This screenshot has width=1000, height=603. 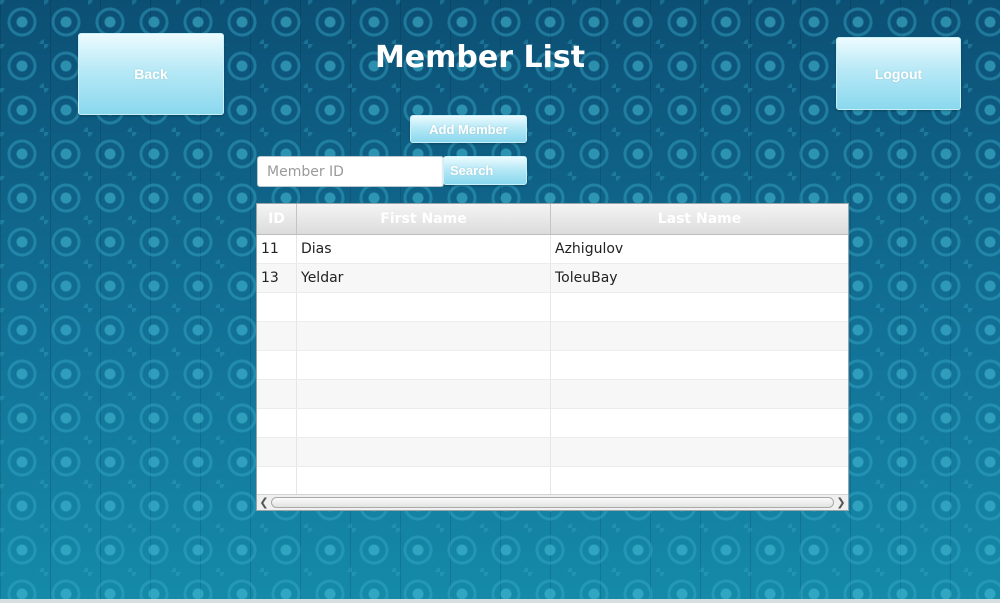 What do you see at coordinates (552, 249) in the screenshot?
I see `table-row: 11 Dias Azhigulov` at bounding box center [552, 249].